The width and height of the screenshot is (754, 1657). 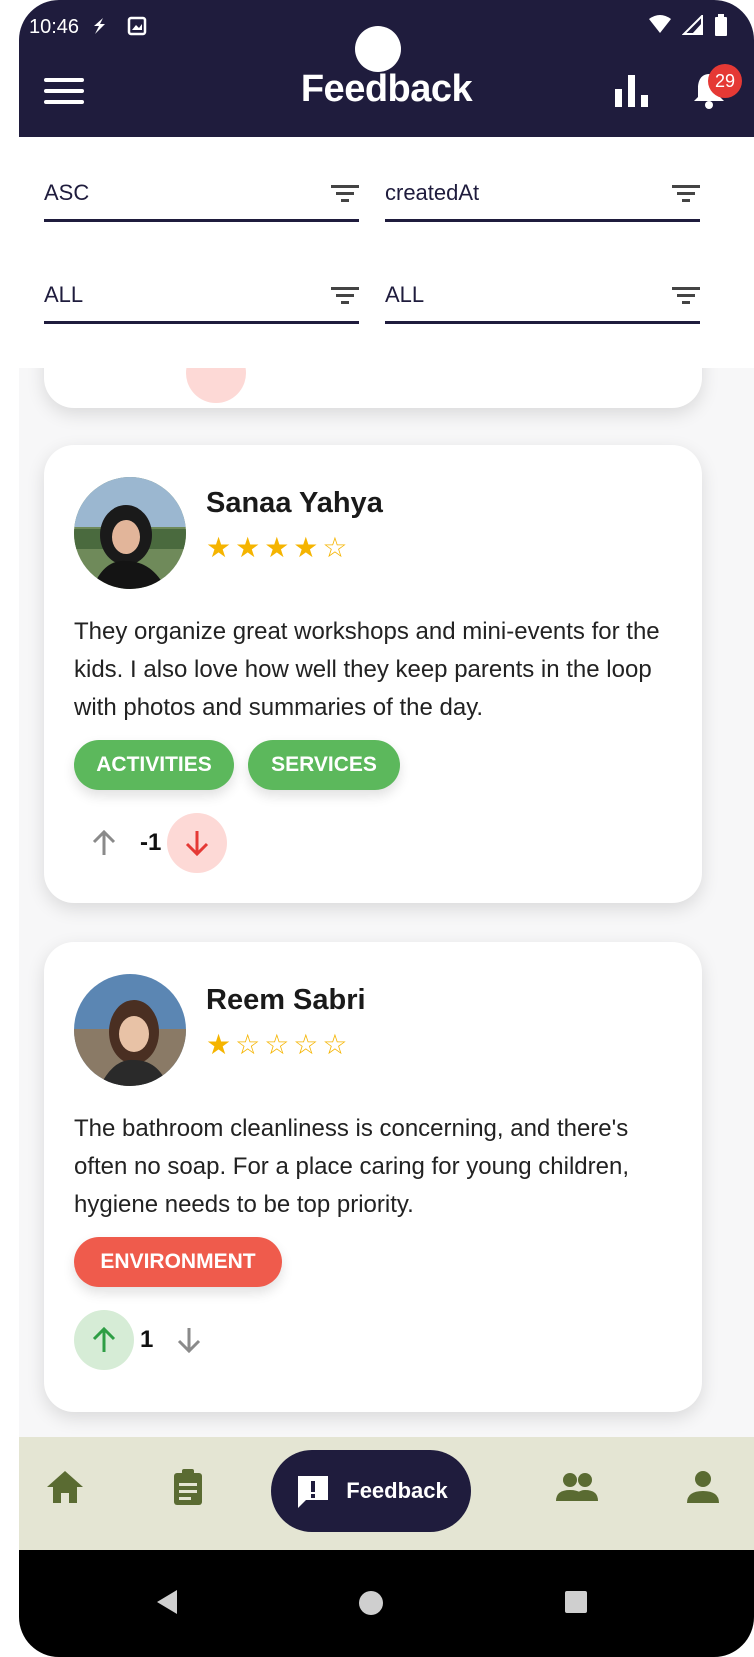 What do you see at coordinates (397, 1490) in the screenshot?
I see `nav-feedback-label: Feedback` at bounding box center [397, 1490].